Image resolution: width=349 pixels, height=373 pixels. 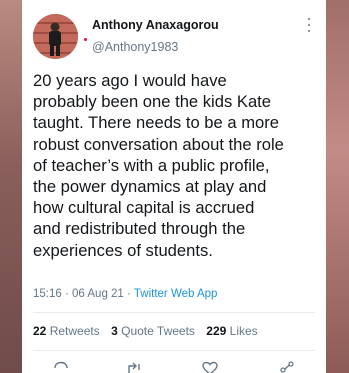 I want to click on tweet-line: 20 years ago I would have, so click(x=130, y=80).